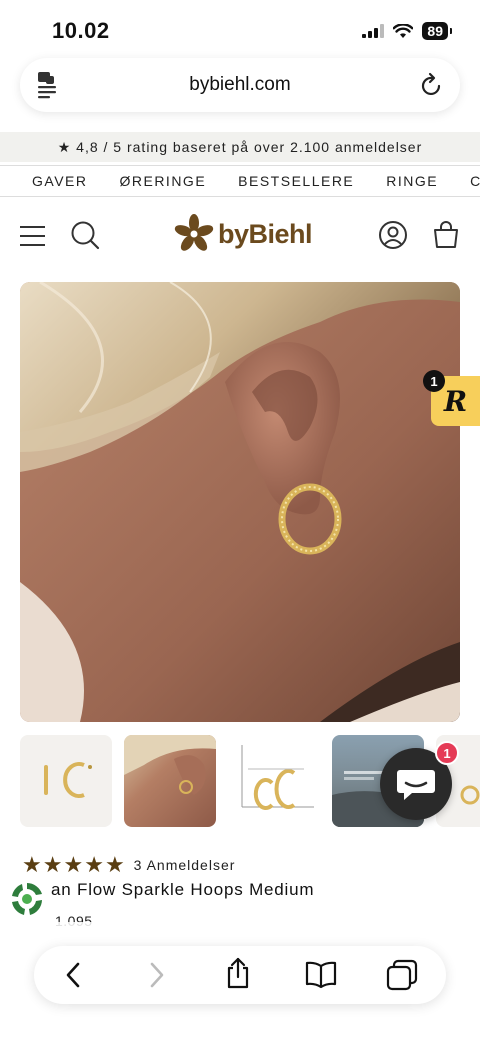 Image resolution: width=480 pixels, height=1039 pixels. Describe the element at coordinates (402, 977) in the screenshot. I see `tabs-icon` at that location.